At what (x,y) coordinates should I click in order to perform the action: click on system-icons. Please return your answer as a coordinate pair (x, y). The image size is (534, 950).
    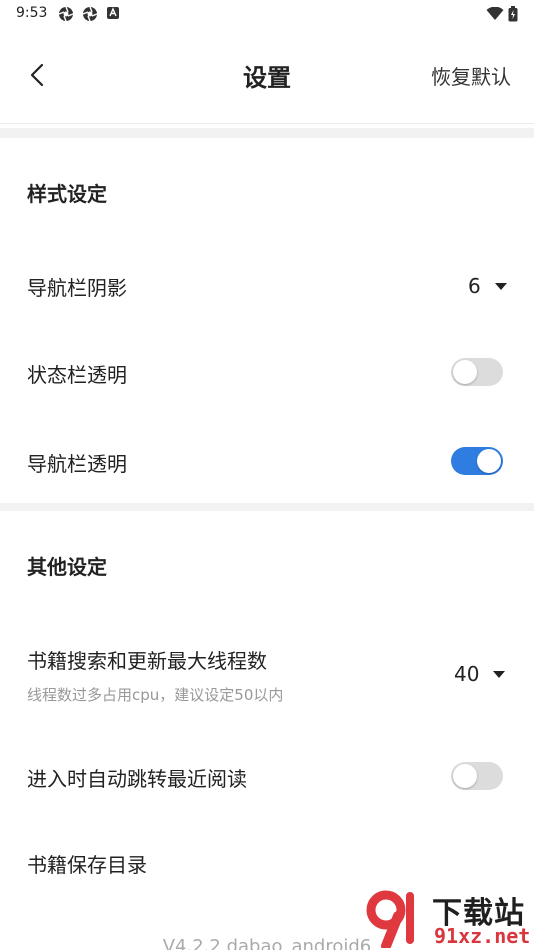
    Looking at the image, I should click on (502, 14).